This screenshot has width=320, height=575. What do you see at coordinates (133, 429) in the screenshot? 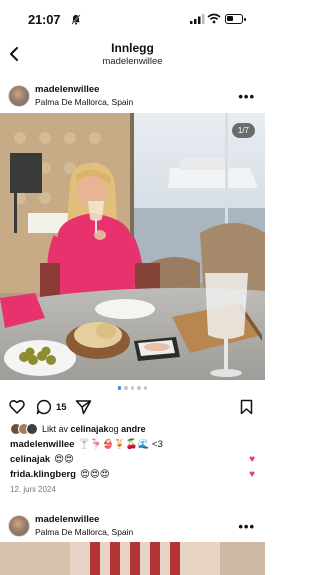
I see `liked-by-others: andre` at bounding box center [133, 429].